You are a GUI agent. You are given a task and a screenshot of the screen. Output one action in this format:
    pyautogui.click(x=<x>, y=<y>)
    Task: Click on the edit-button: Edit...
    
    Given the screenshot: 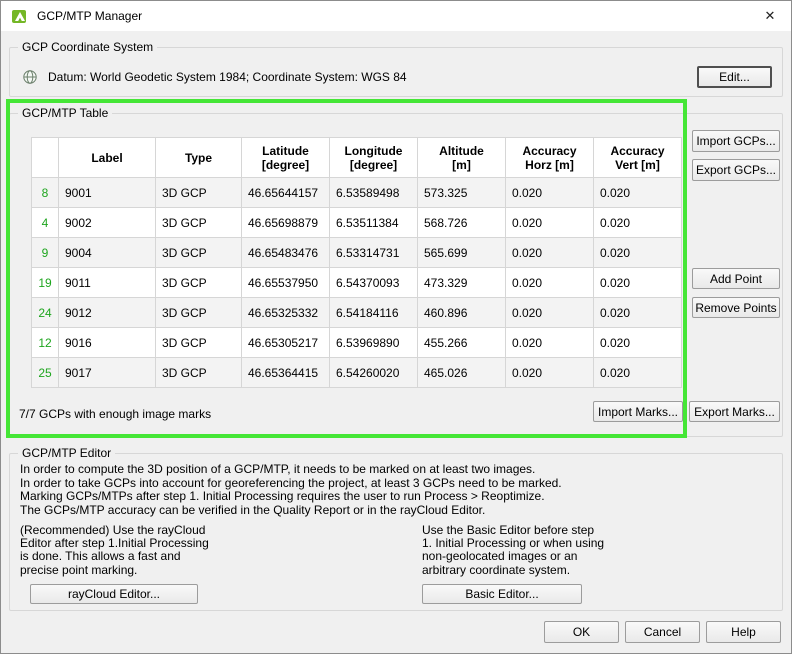 What is the action you would take?
    pyautogui.click(x=734, y=77)
    